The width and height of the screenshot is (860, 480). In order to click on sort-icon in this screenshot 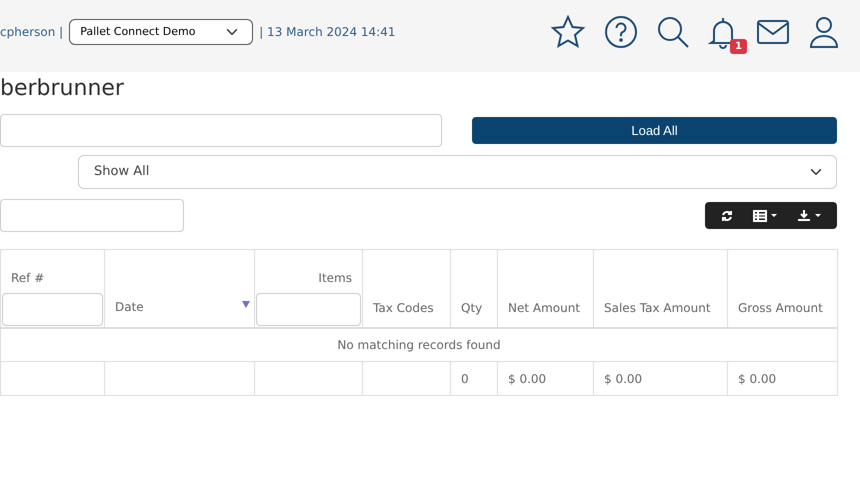, I will do `click(246, 304)`.